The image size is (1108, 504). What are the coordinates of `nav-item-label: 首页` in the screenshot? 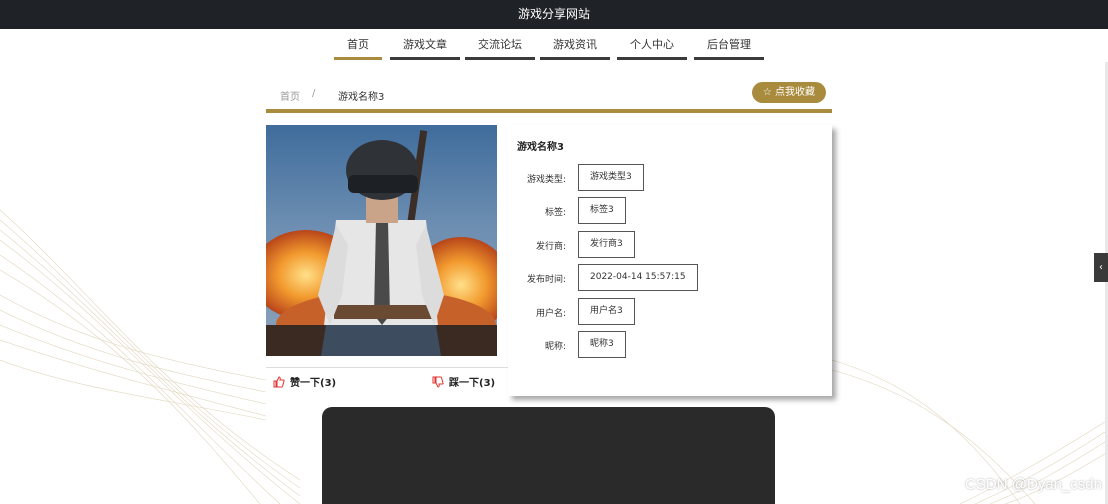 It's located at (358, 44).